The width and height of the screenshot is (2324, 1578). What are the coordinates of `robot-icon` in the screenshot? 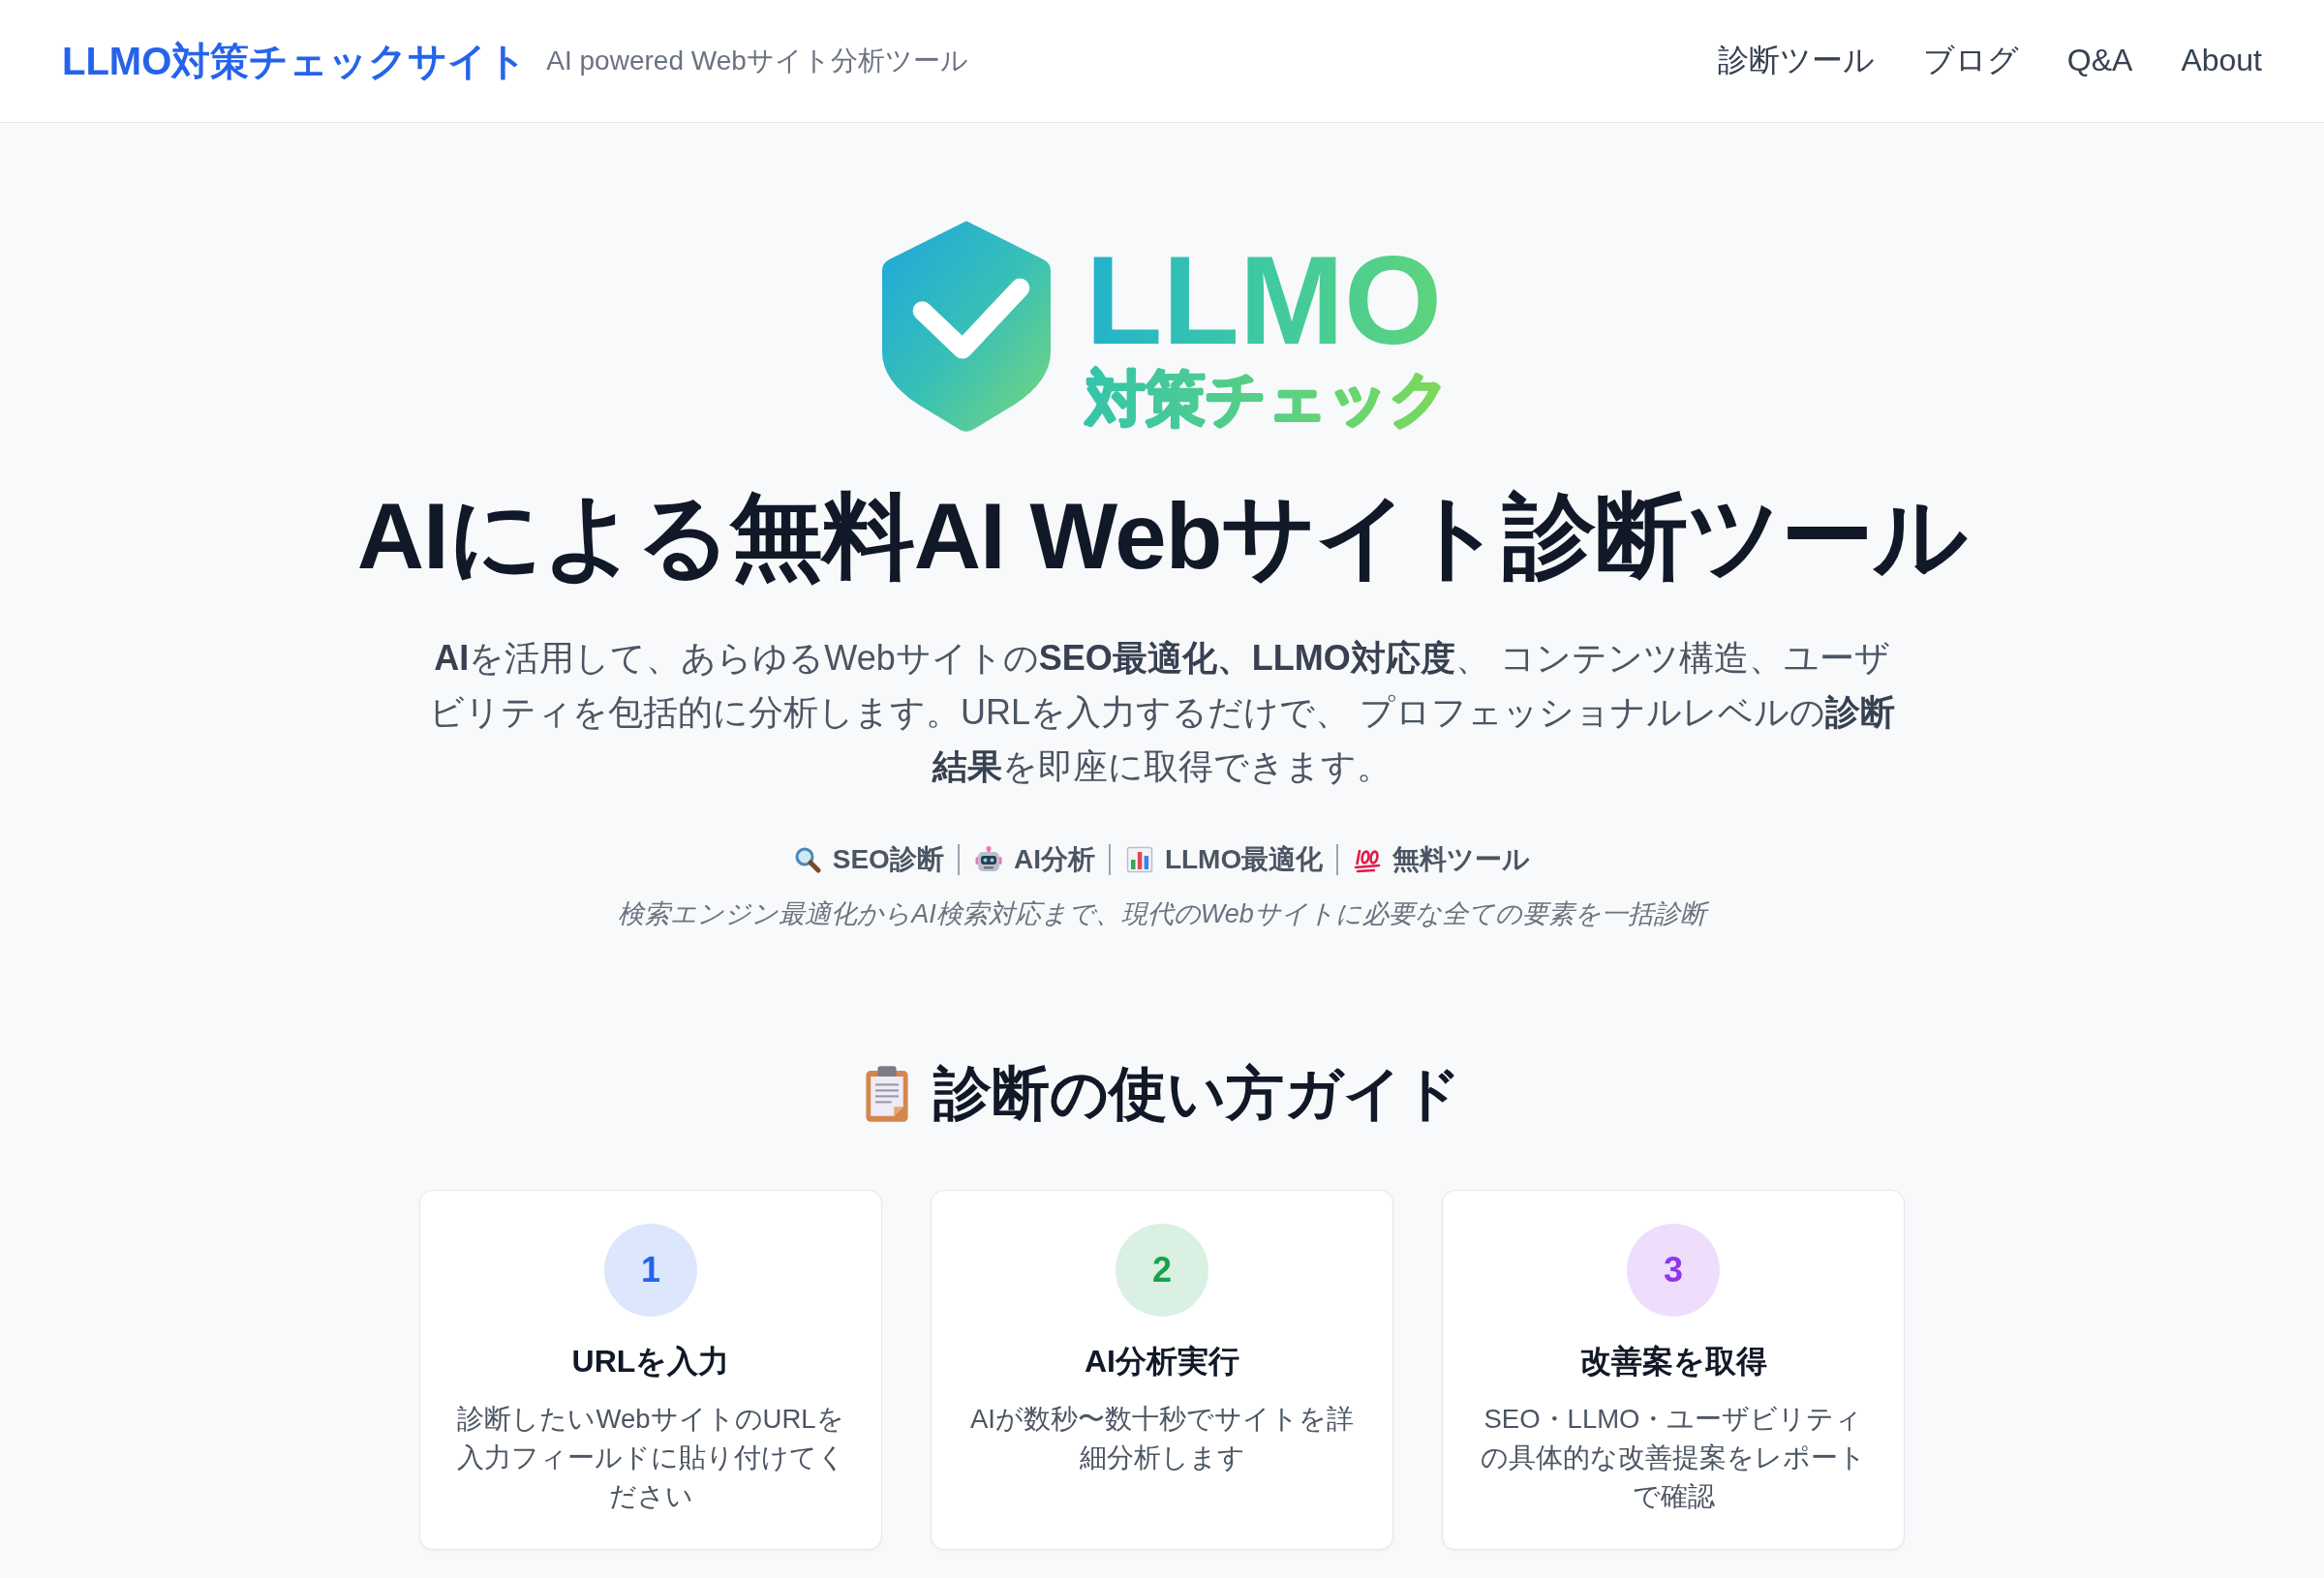 It's located at (988, 859).